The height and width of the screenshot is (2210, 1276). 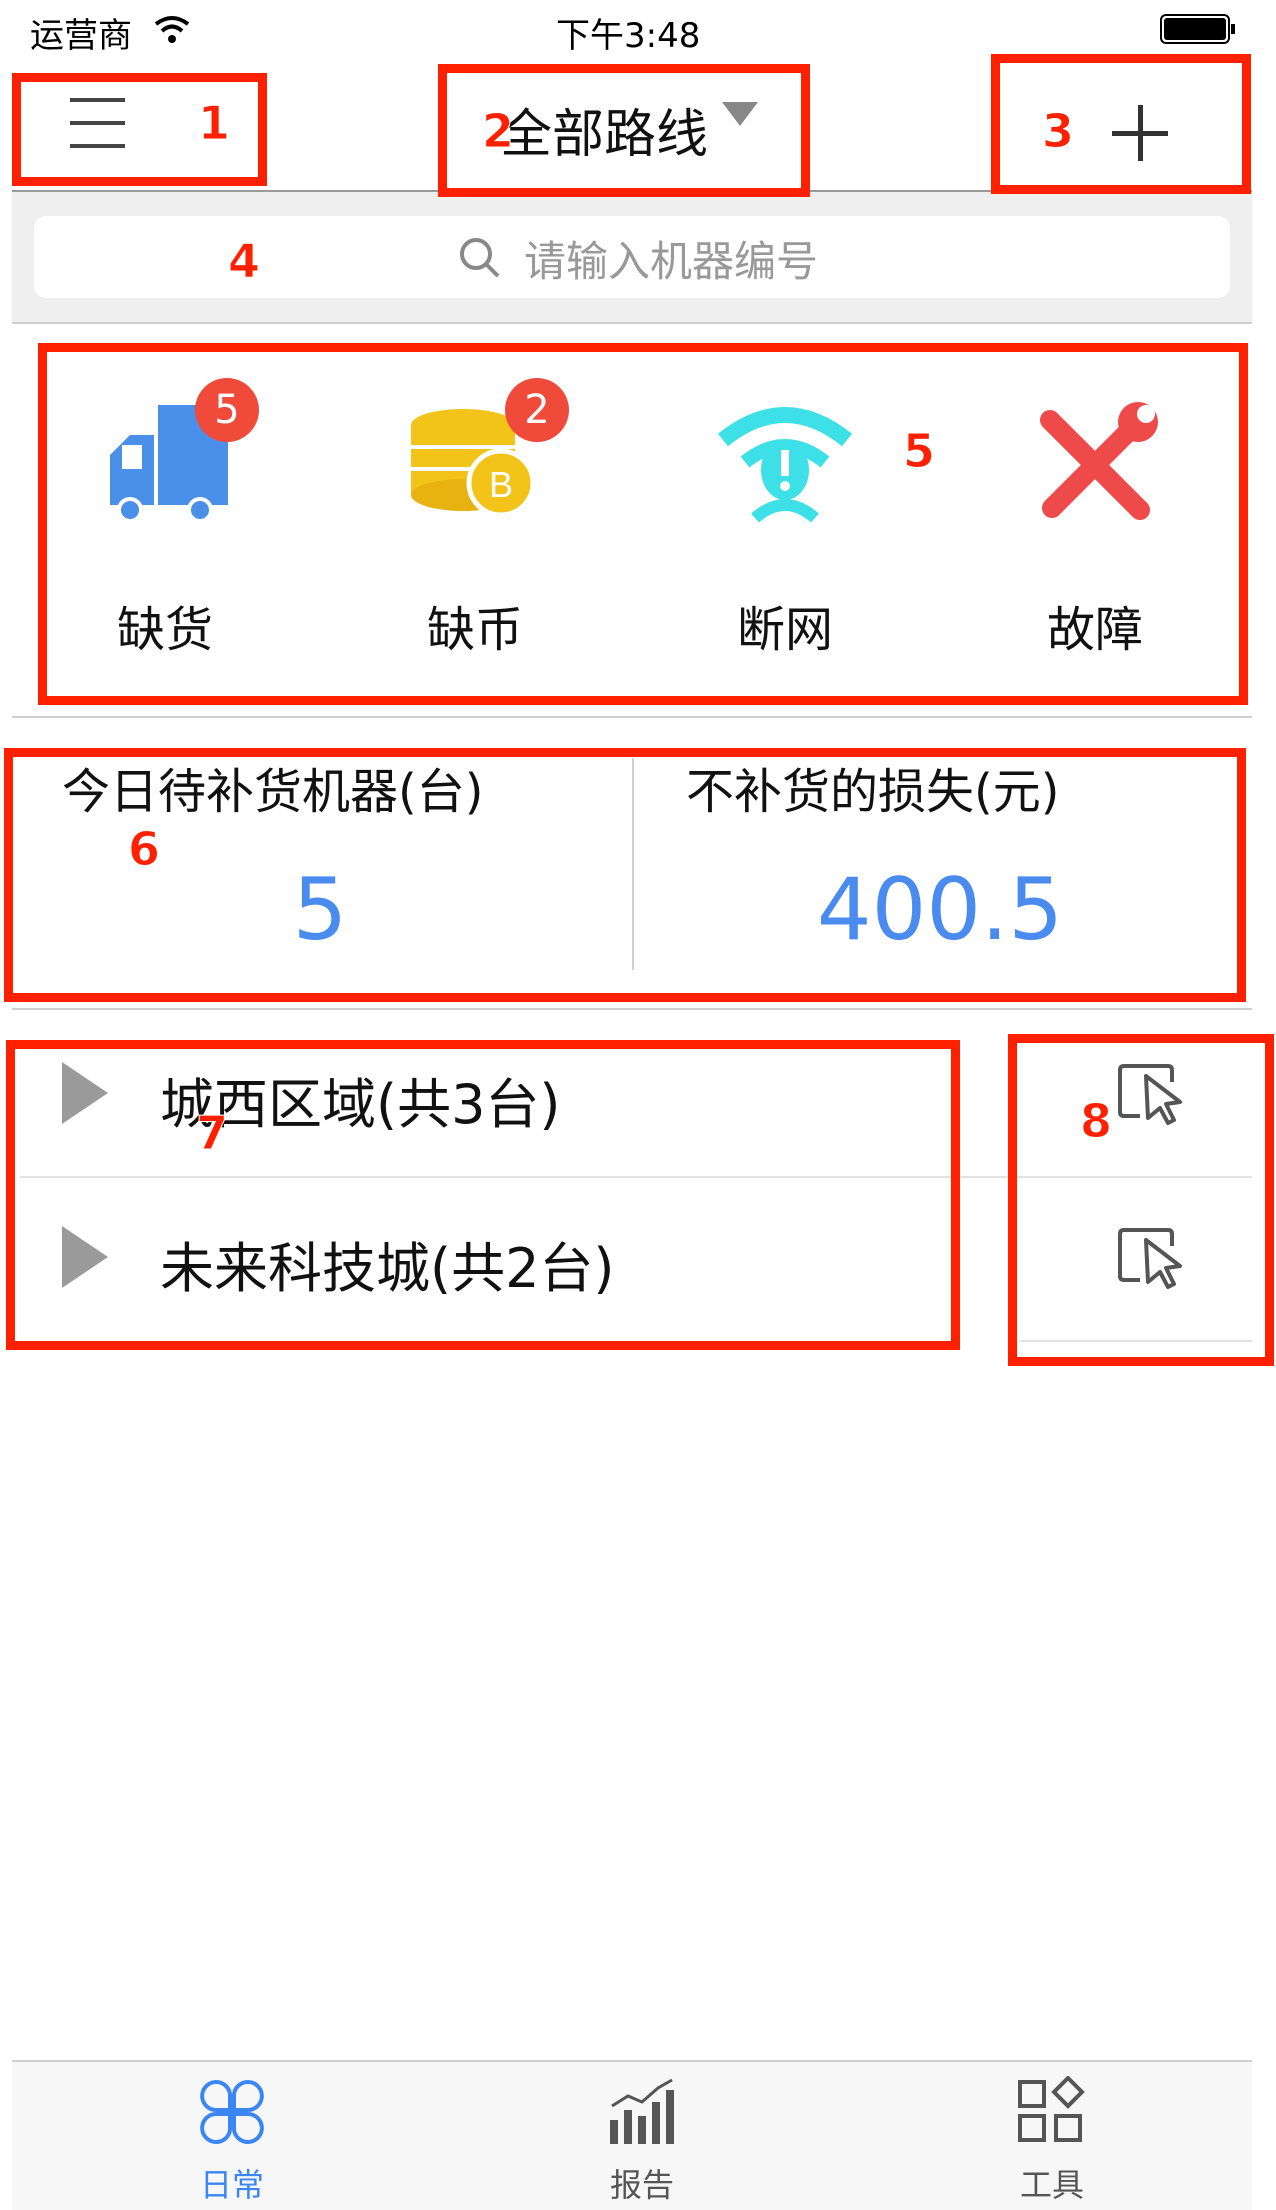 I want to click on search-input: 请输入机器编号, so click(x=632, y=257).